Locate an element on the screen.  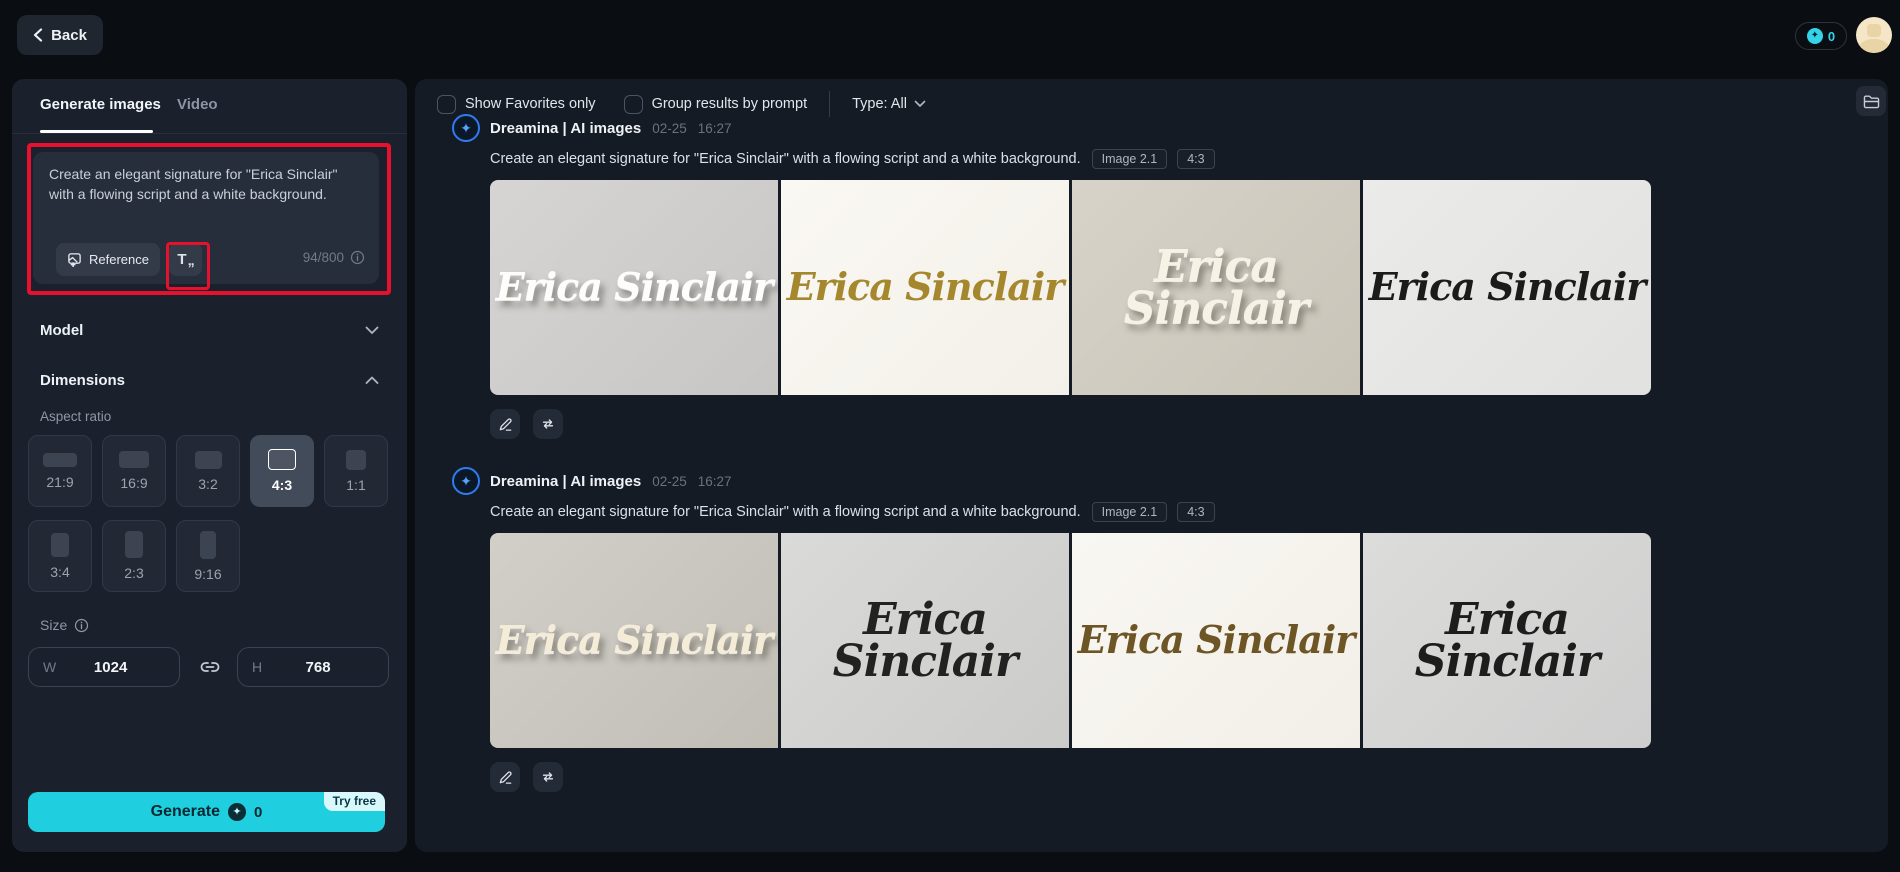
folder-icon is located at coordinates (1871, 101).